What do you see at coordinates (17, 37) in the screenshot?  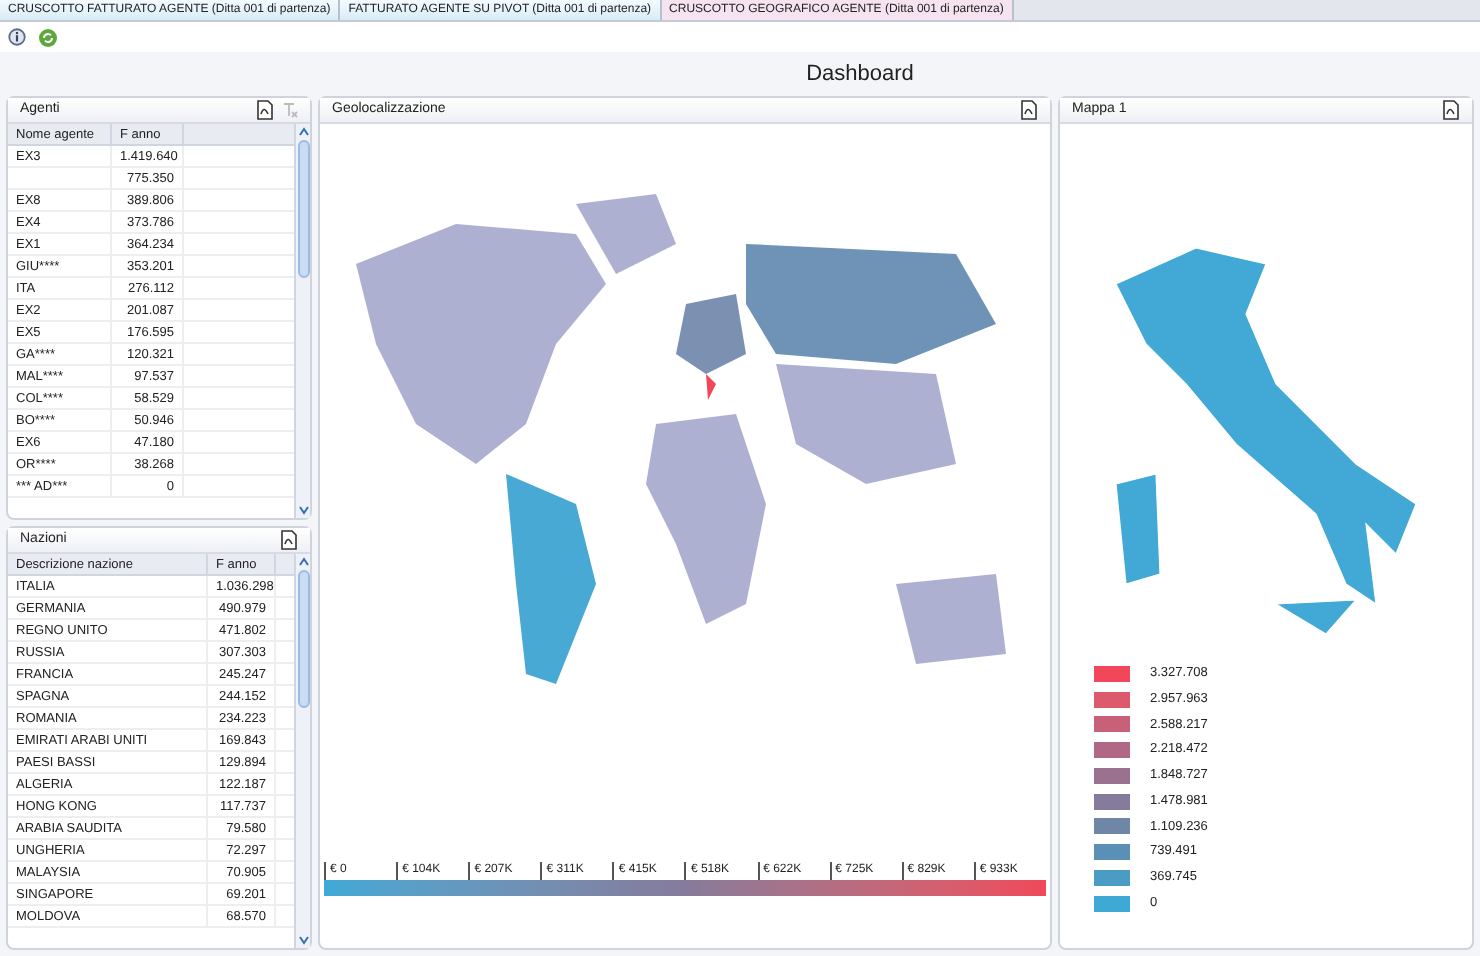 I see `info-icon` at bounding box center [17, 37].